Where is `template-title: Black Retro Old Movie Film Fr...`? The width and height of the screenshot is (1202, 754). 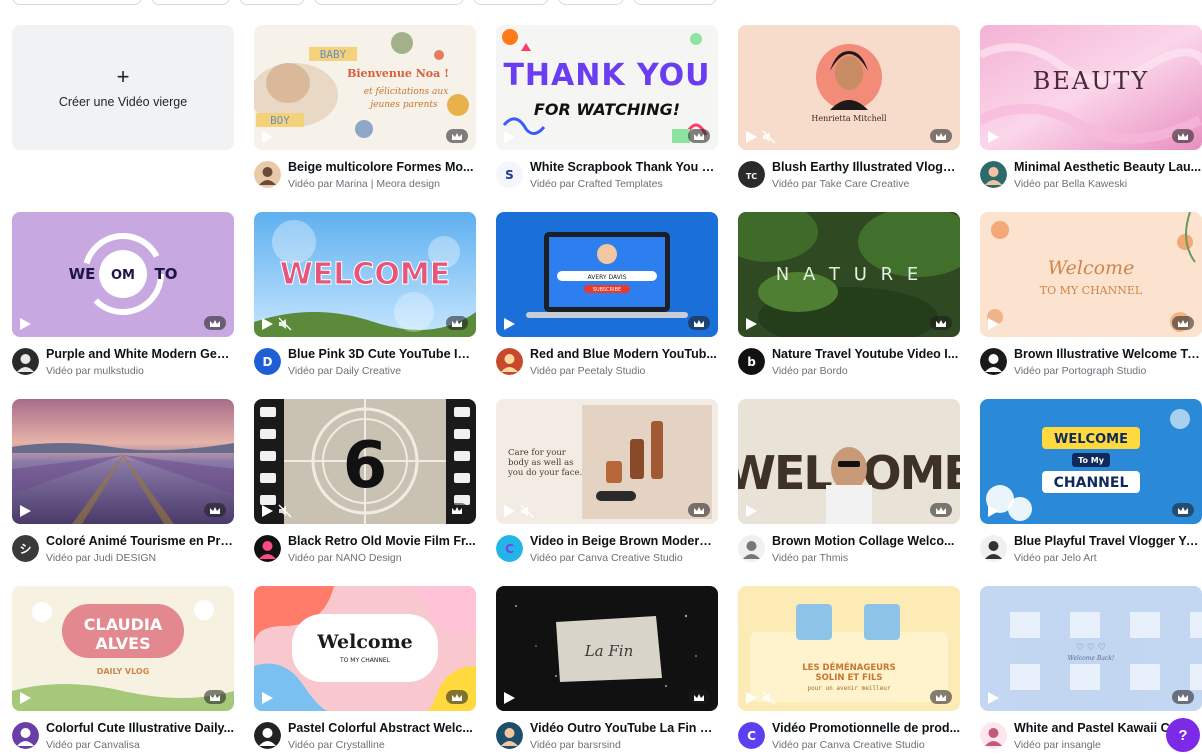
template-title: Black Retro Old Movie Film Fr... is located at coordinates (382, 541).